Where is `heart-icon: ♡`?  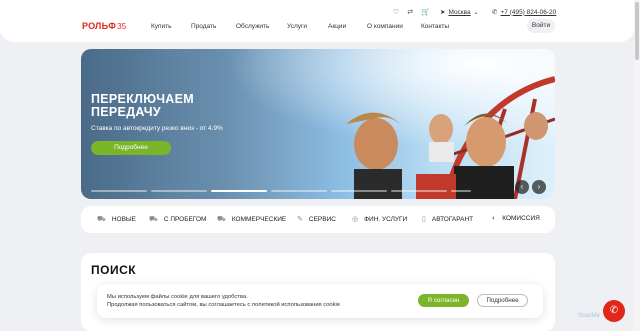 heart-icon: ♡ is located at coordinates (396, 12).